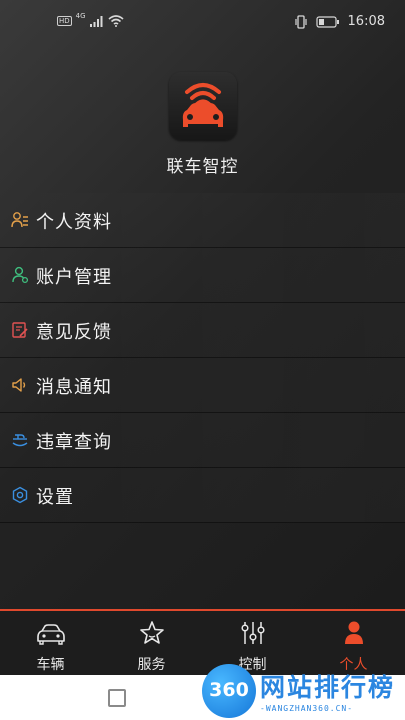 The height and width of the screenshot is (720, 405). Describe the element at coordinates (74, 387) in the screenshot. I see `menu-label: 消息通知` at that location.